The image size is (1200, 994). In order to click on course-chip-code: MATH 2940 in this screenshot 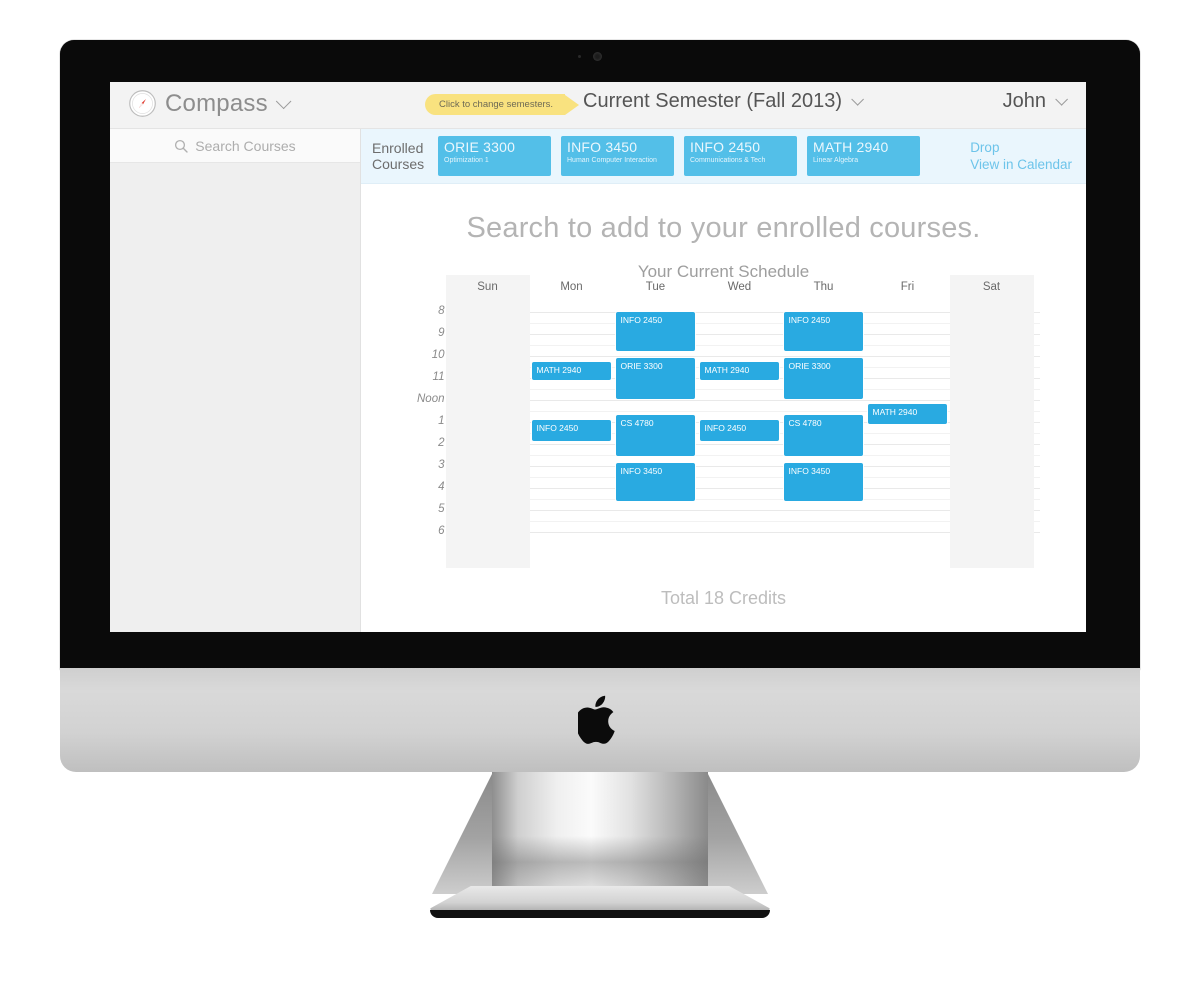, I will do `click(851, 147)`.